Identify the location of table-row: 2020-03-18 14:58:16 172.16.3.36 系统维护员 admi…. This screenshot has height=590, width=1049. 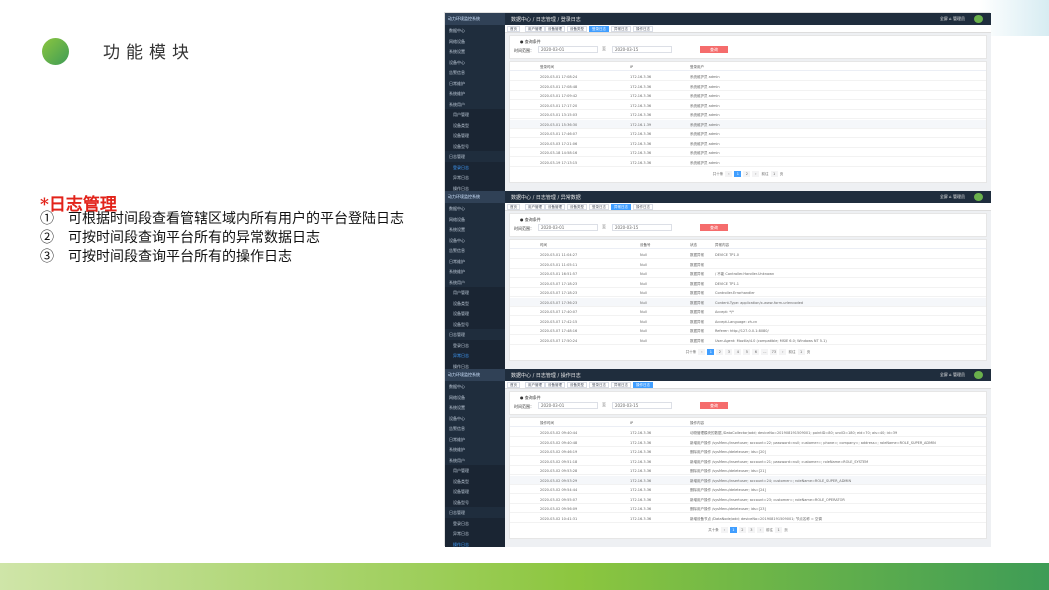
(748, 152).